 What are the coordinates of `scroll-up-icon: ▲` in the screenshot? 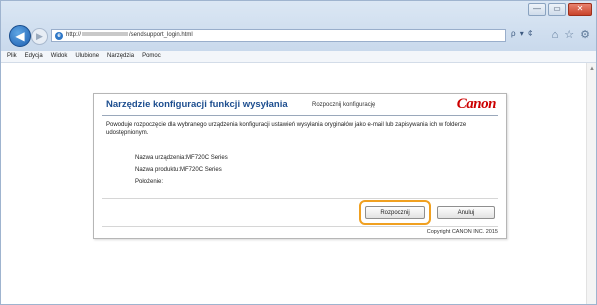 It's located at (592, 69).